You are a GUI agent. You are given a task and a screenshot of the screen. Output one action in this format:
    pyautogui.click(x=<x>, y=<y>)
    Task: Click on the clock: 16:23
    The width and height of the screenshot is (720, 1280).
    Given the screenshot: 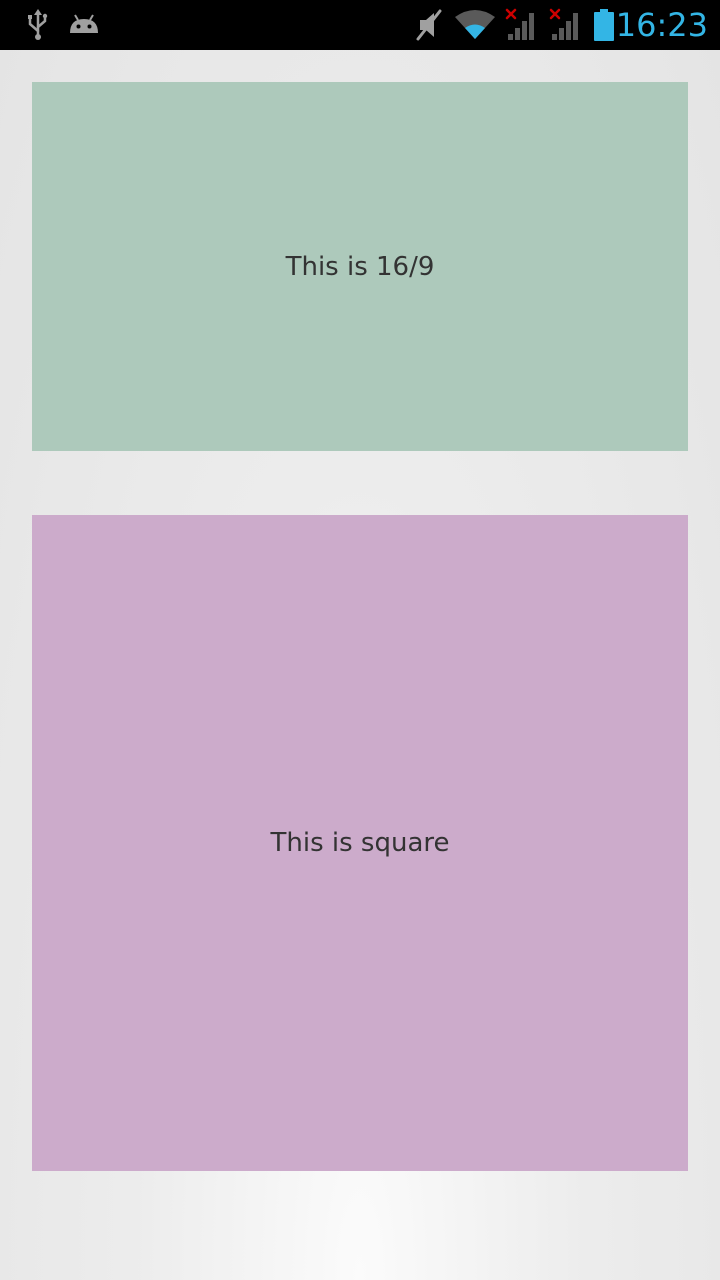 What is the action you would take?
    pyautogui.click(x=661, y=25)
    